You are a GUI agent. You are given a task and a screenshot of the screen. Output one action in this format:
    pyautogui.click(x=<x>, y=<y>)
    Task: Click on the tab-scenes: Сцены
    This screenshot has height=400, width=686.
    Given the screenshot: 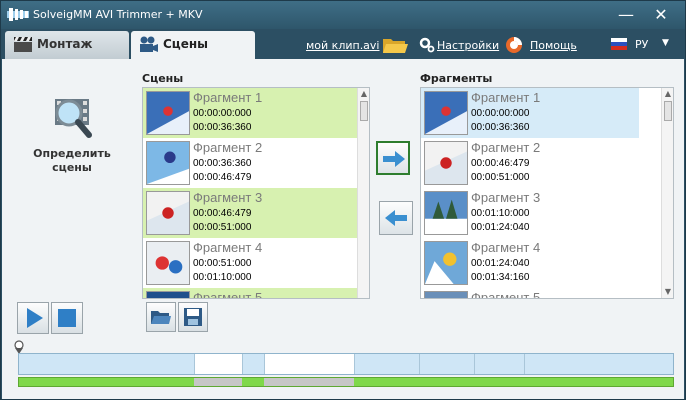 What is the action you would take?
    pyautogui.click(x=193, y=45)
    